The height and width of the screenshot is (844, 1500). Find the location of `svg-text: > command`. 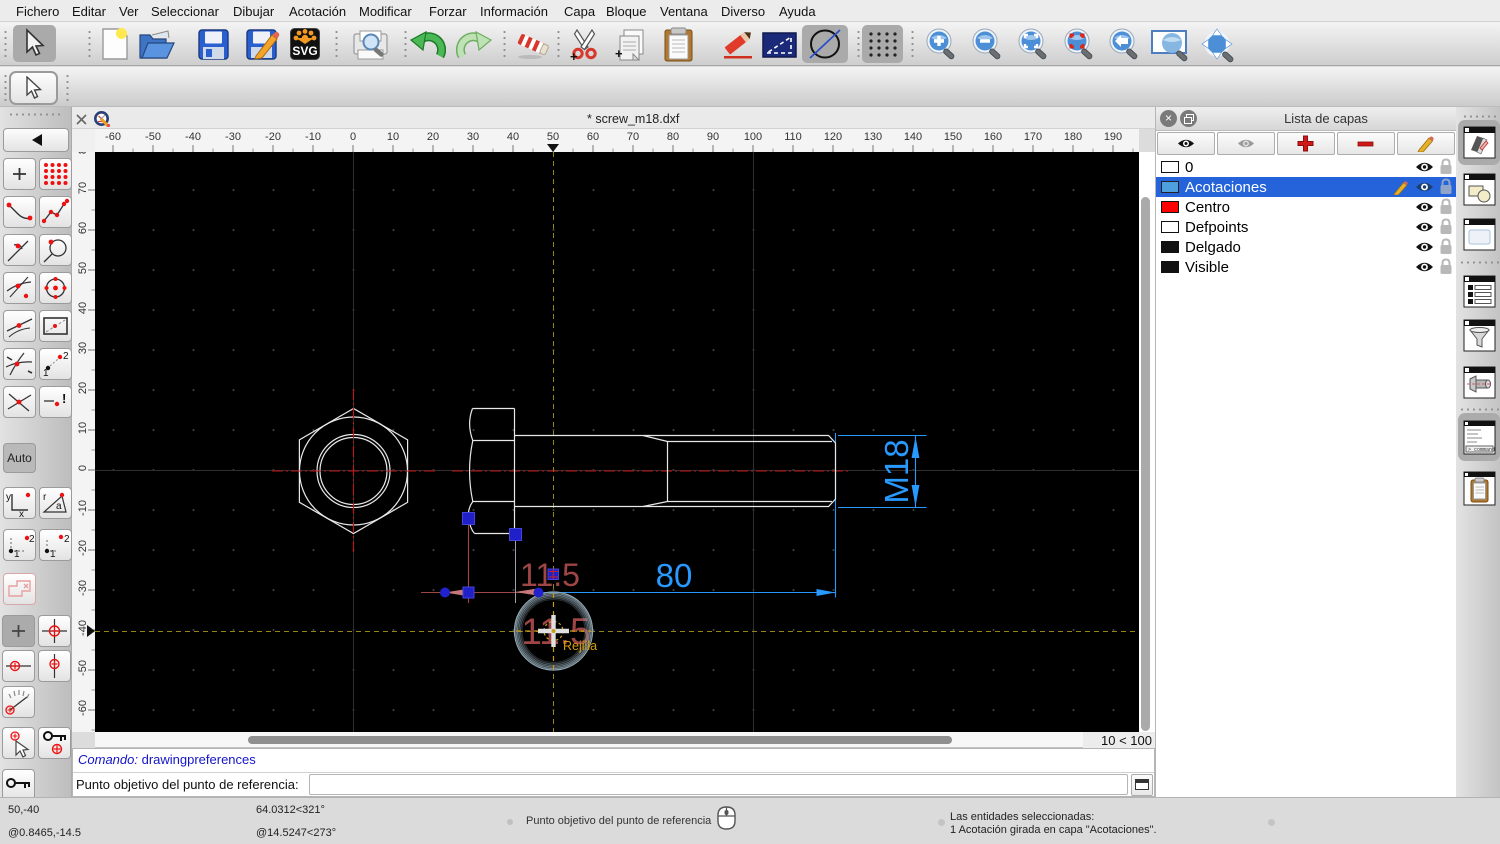

svg-text: > command is located at coordinates (1481, 450).